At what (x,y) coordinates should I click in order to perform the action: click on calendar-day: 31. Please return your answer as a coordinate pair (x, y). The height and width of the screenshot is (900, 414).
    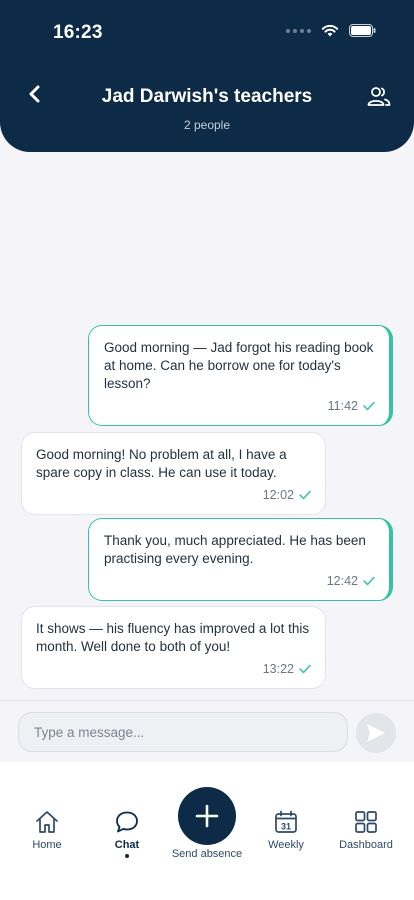
    Looking at the image, I should click on (286, 827).